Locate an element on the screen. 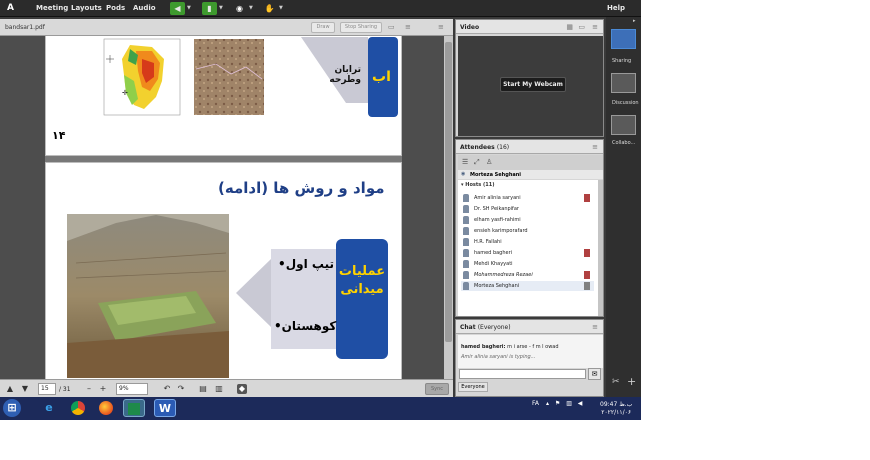 Image resolution: width=870 pixels, height=460 pixels. video-area: Start My Webcam is located at coordinates (530, 86).